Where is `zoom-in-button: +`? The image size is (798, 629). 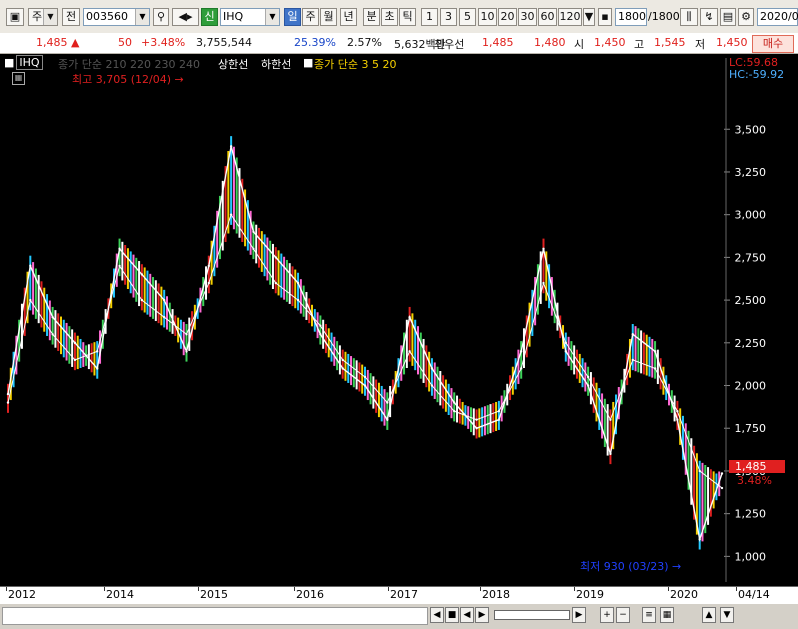
zoom-in-button: + is located at coordinates (607, 615).